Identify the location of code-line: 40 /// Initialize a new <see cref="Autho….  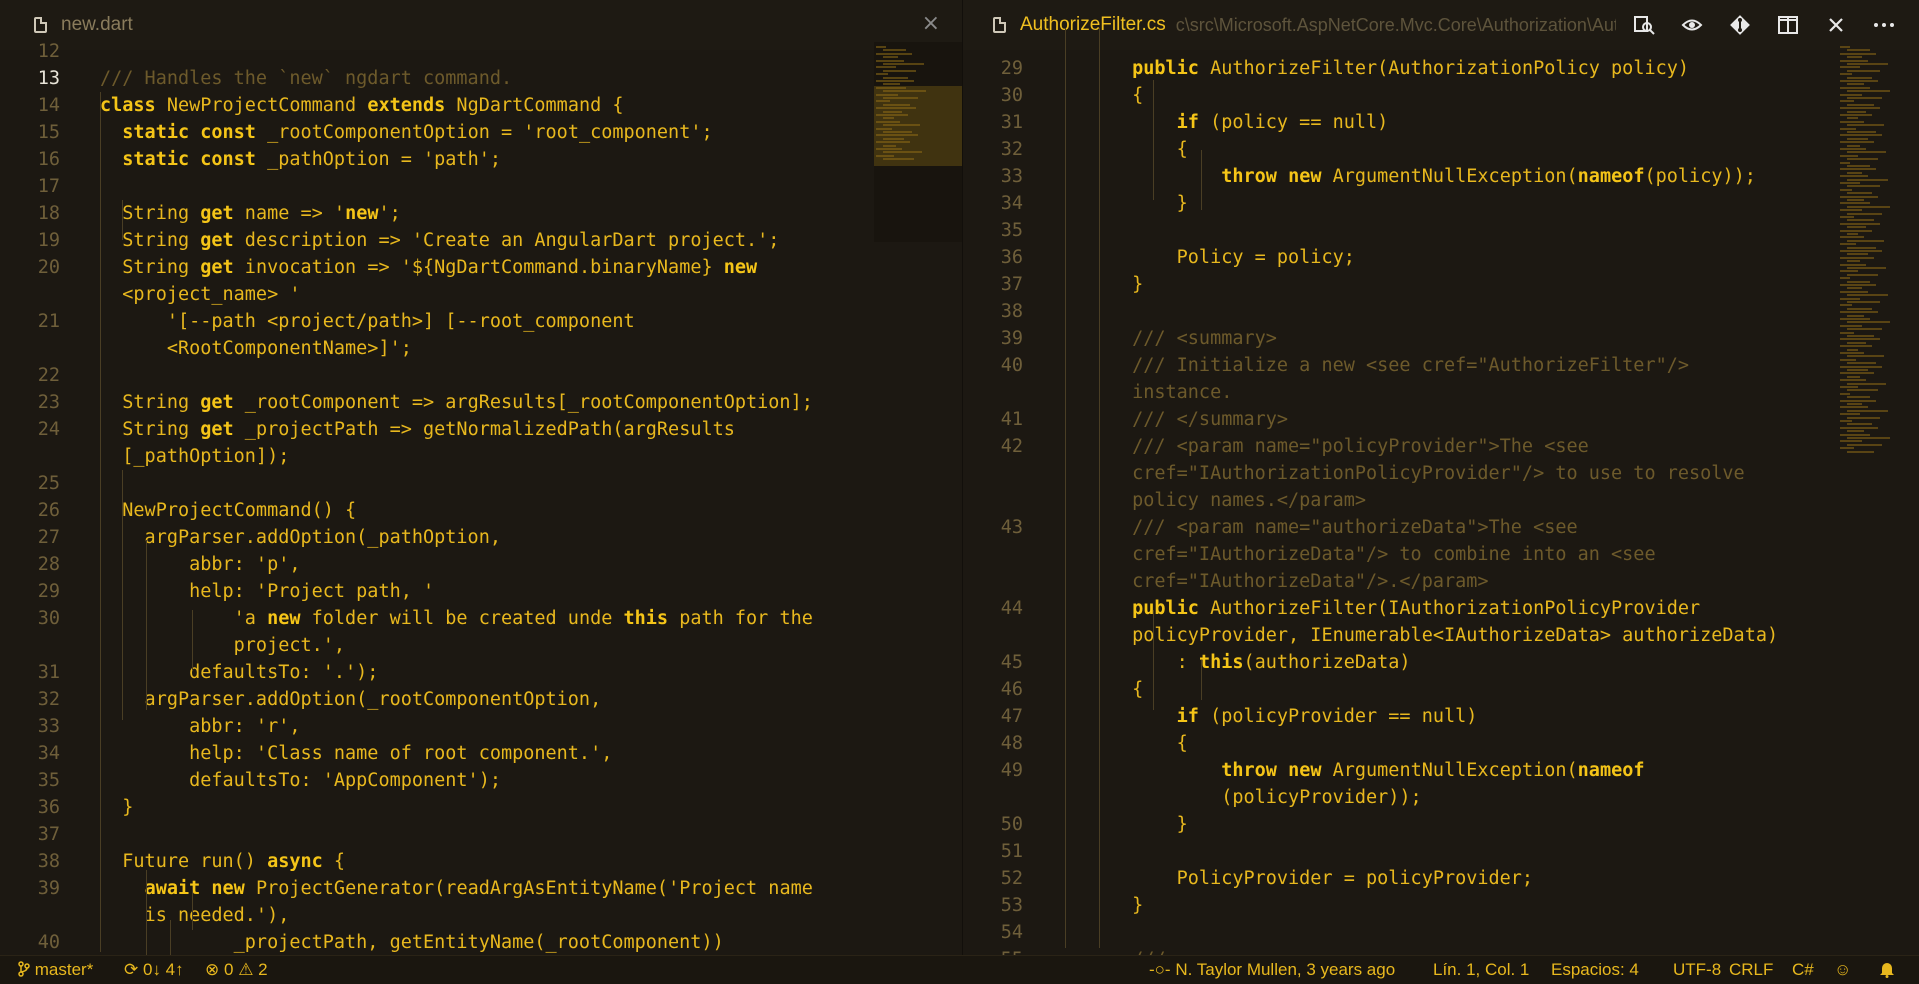
(1441, 365).